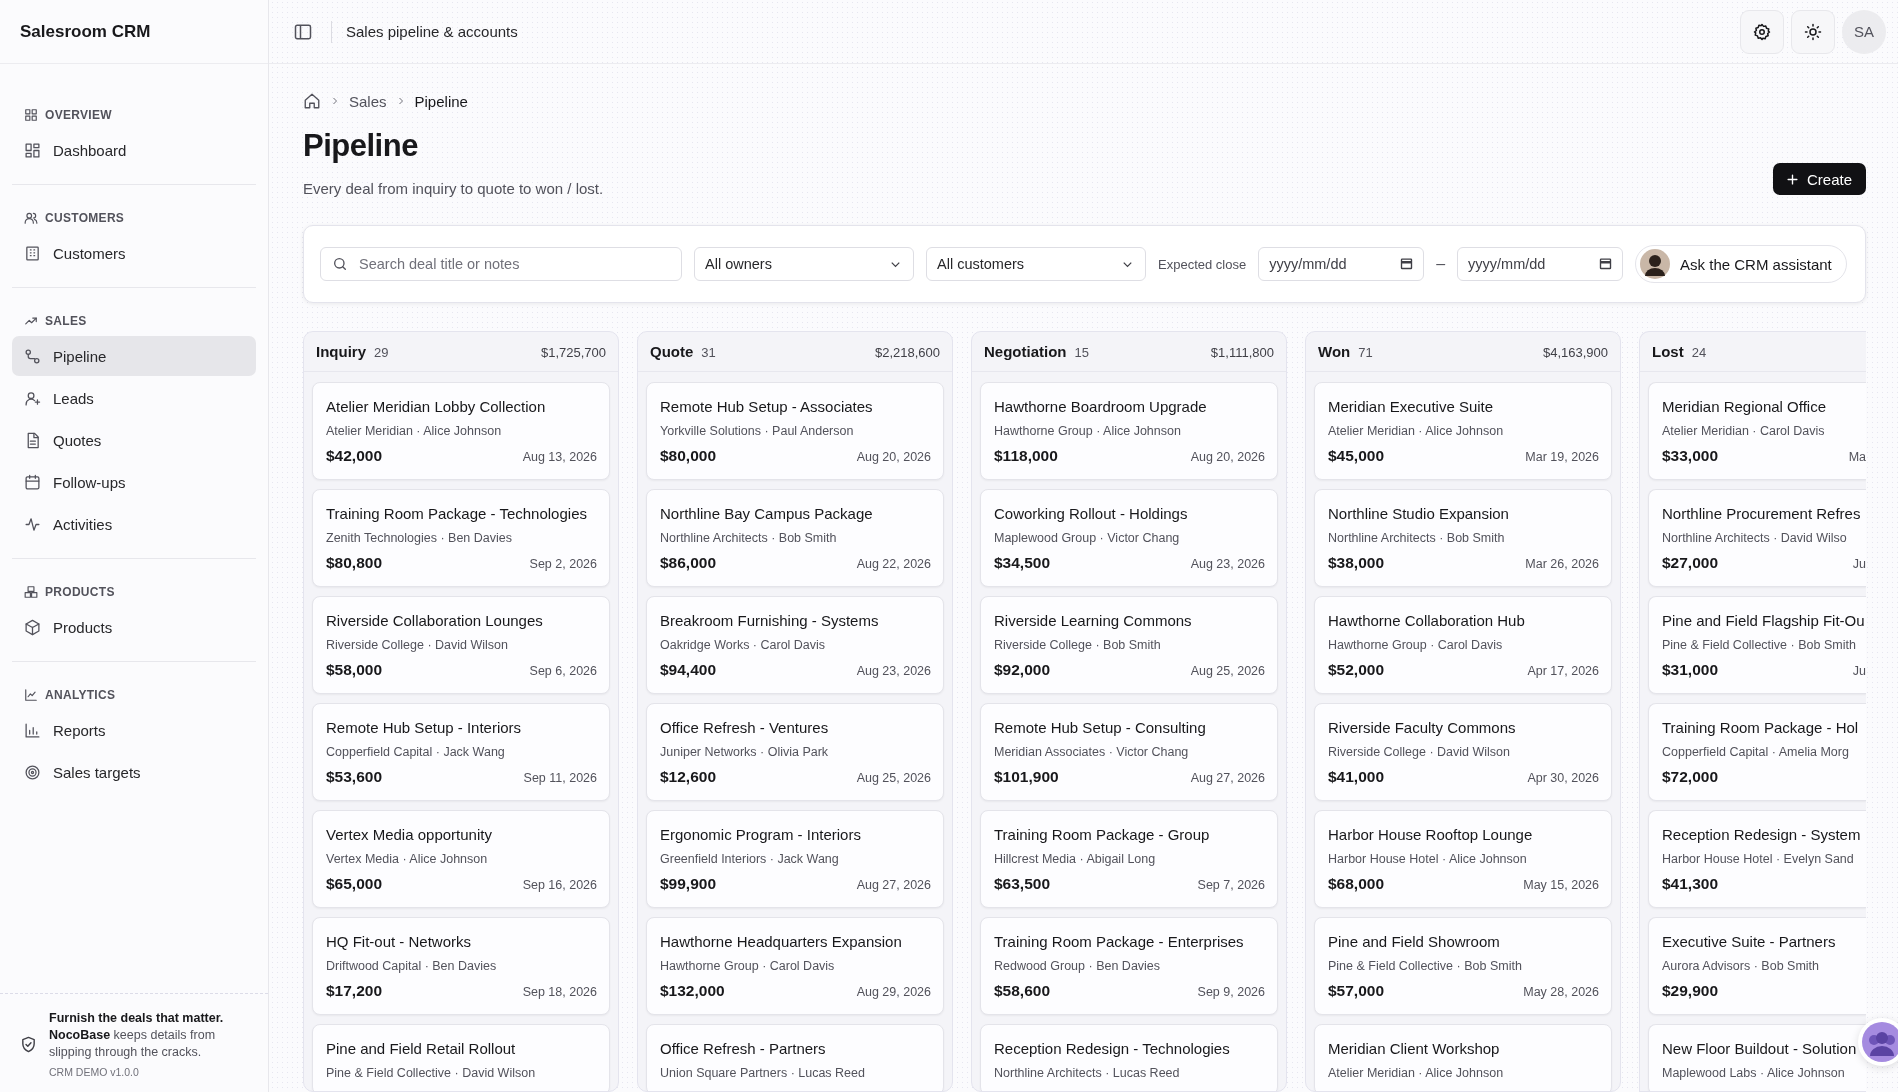  Describe the element at coordinates (31, 218) in the screenshot. I see `users-icon` at that location.